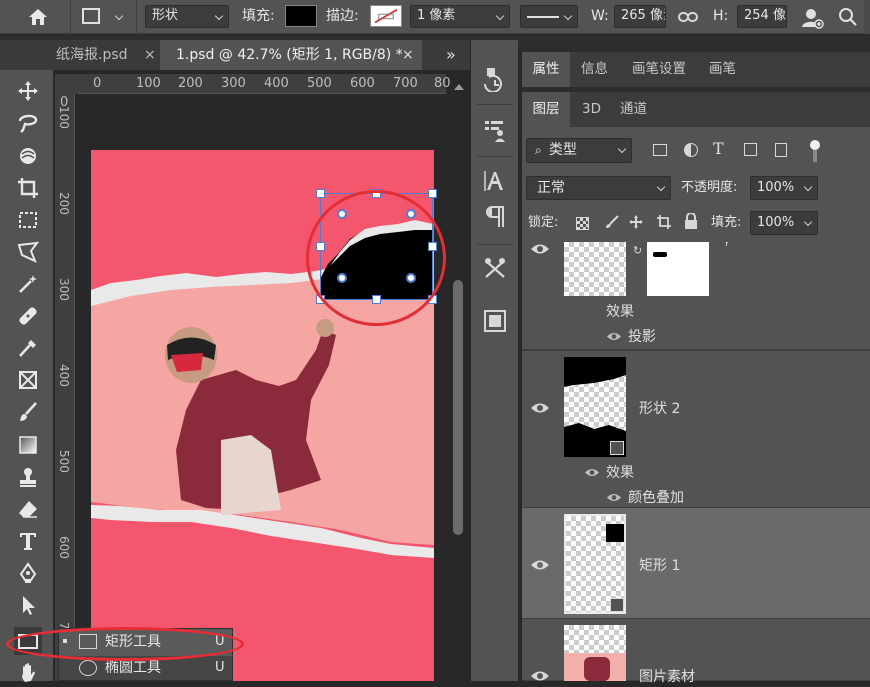  I want to click on opacity-input: 100%, so click(784, 188).